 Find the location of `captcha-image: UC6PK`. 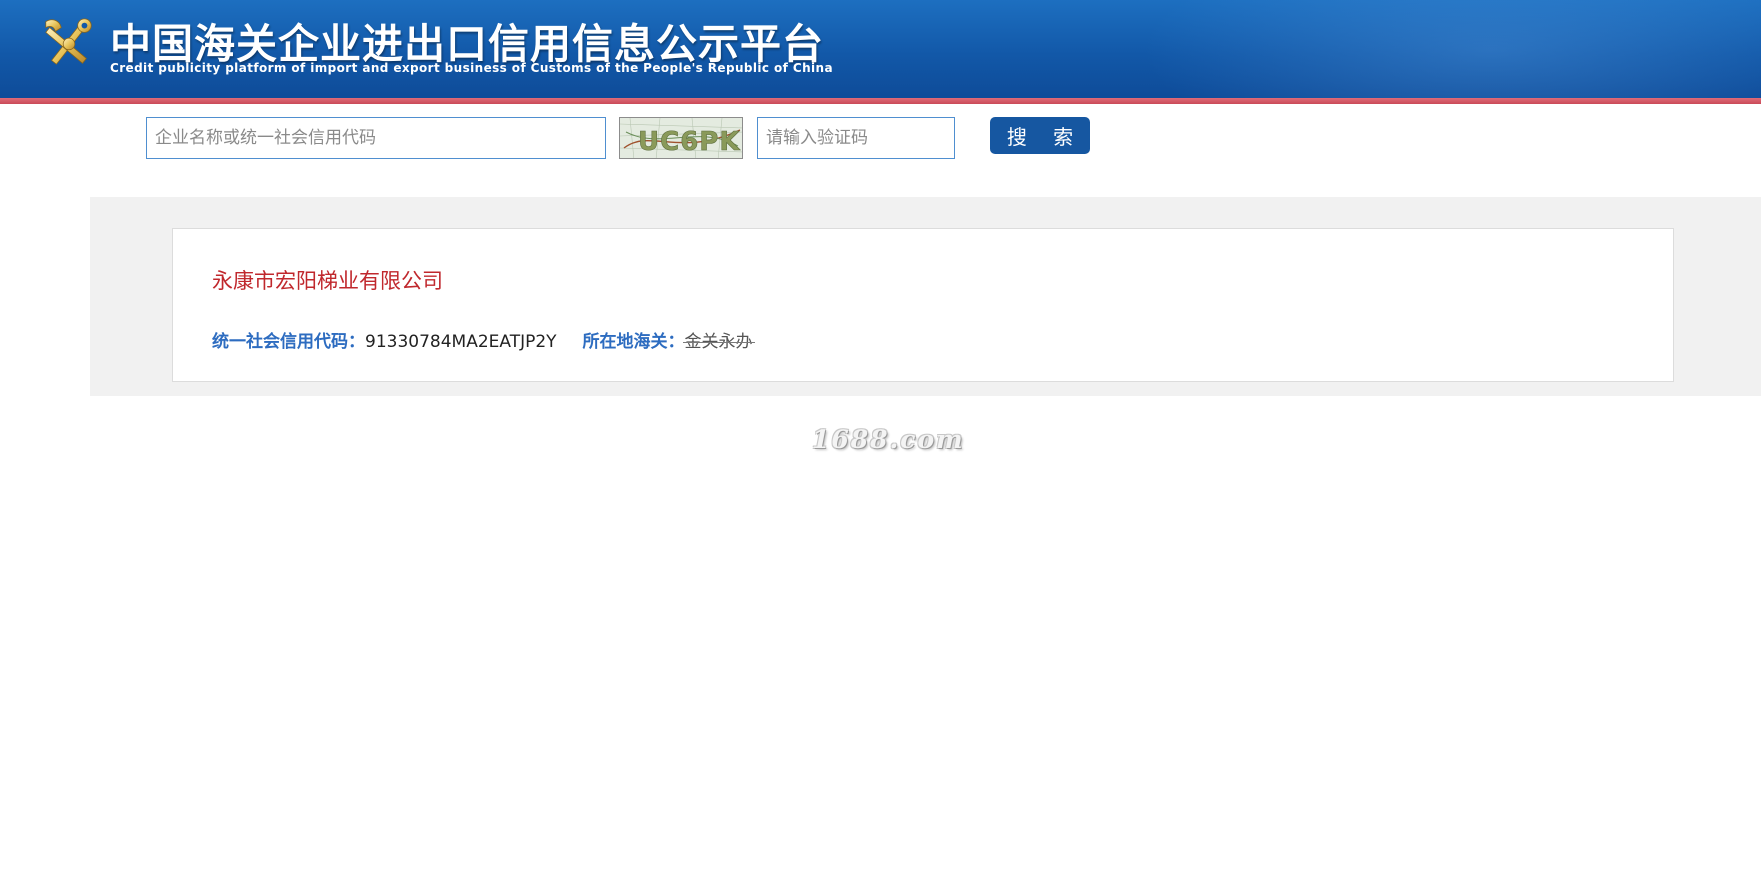

captcha-image: UC6PK is located at coordinates (681, 138).